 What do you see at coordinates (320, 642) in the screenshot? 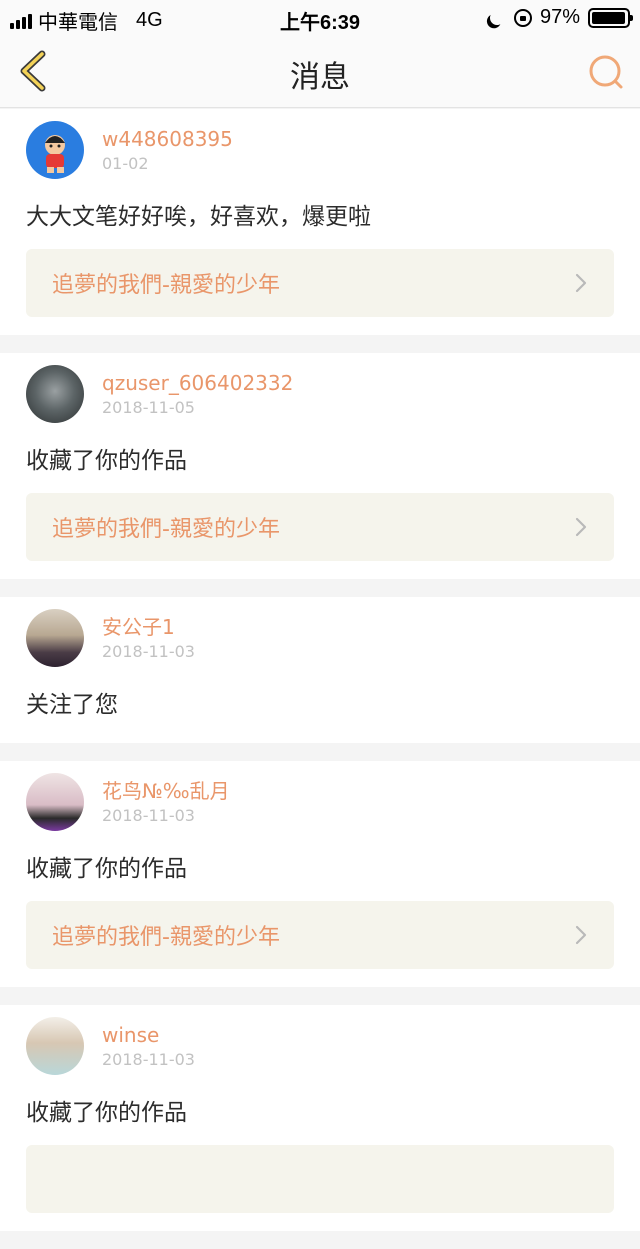
I see `message-header: 安公子1 2018-11-03` at bounding box center [320, 642].